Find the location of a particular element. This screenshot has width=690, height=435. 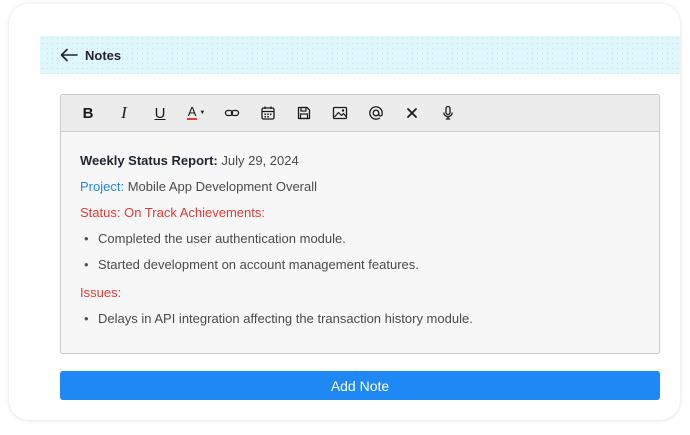

status-line: Status: On Track Achievements: is located at coordinates (172, 212).